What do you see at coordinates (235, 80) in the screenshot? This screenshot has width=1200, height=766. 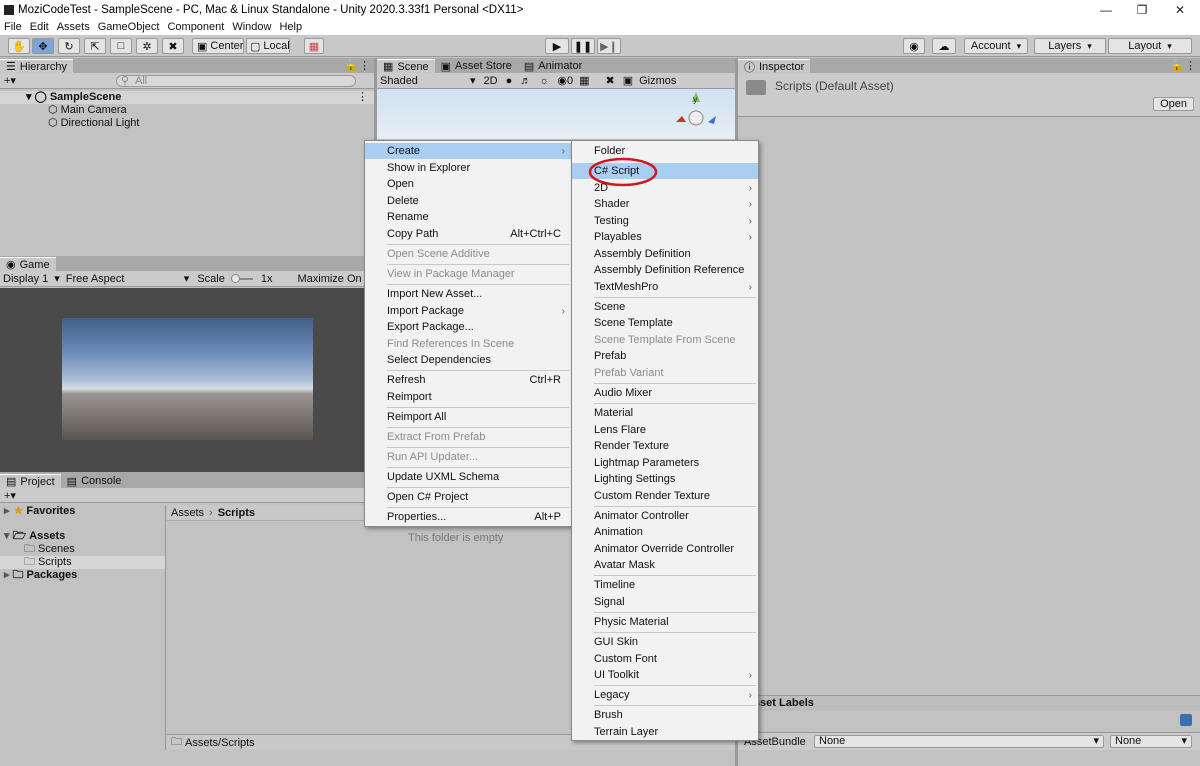 I see `hierarchy-search: ⚲ All` at bounding box center [235, 80].